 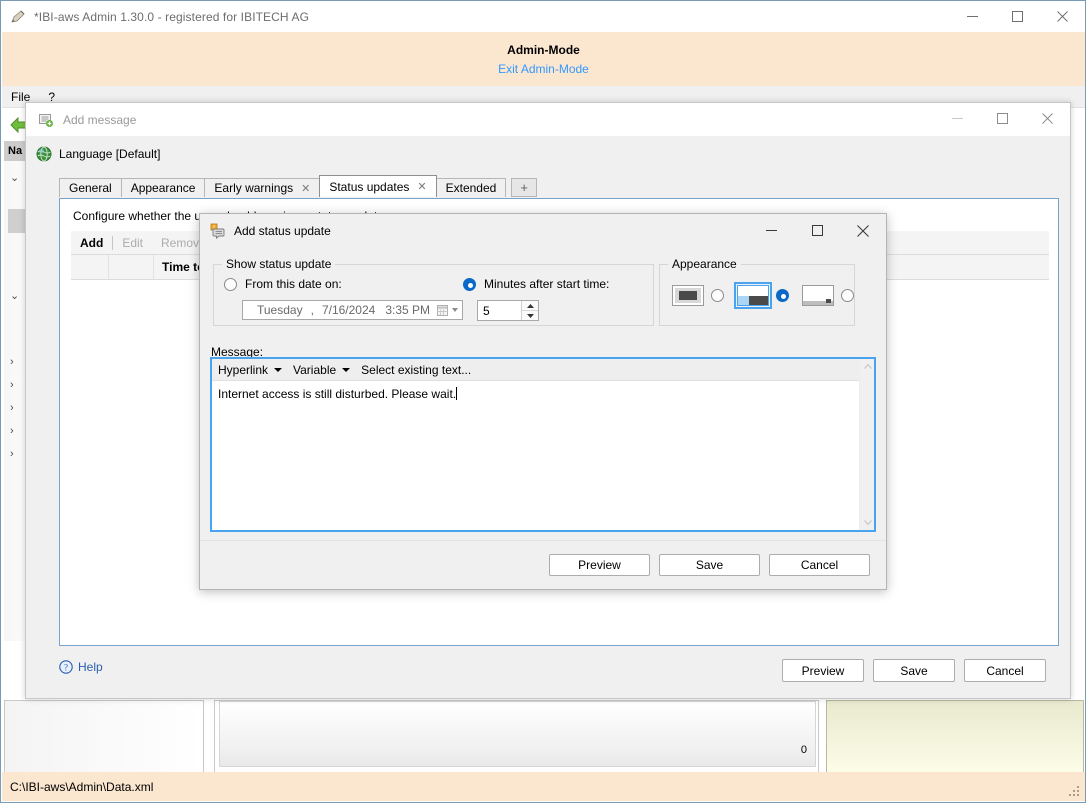 What do you see at coordinates (12, 431) in the screenshot?
I see `nav-chevron-right-3: ›` at bounding box center [12, 431].